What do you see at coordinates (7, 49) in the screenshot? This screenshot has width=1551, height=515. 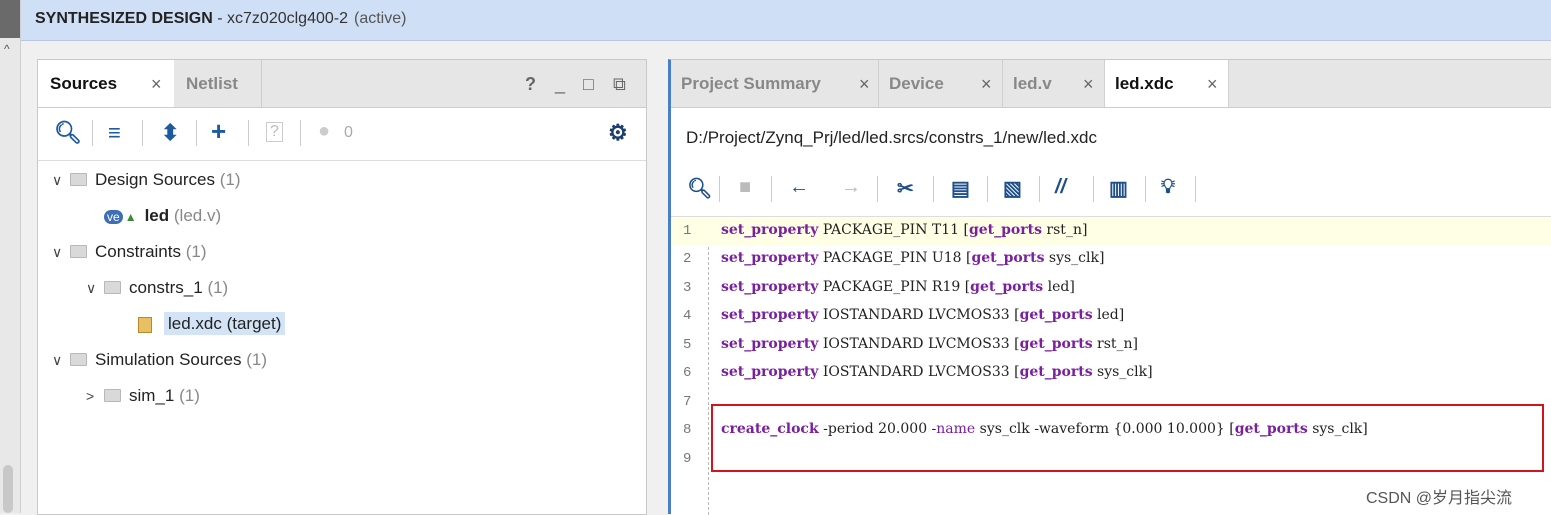 I see `chevron-up-icon: ^` at bounding box center [7, 49].